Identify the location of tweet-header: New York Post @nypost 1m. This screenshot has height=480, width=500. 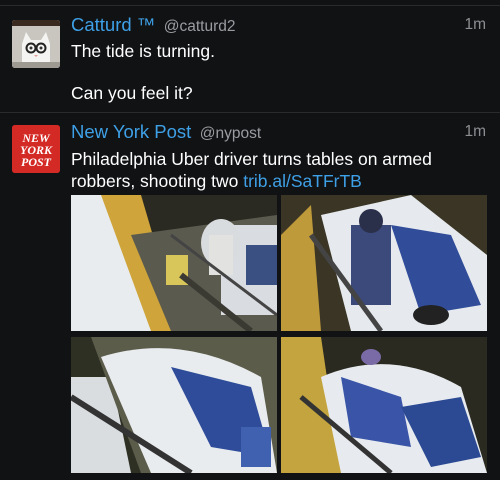
(278, 133).